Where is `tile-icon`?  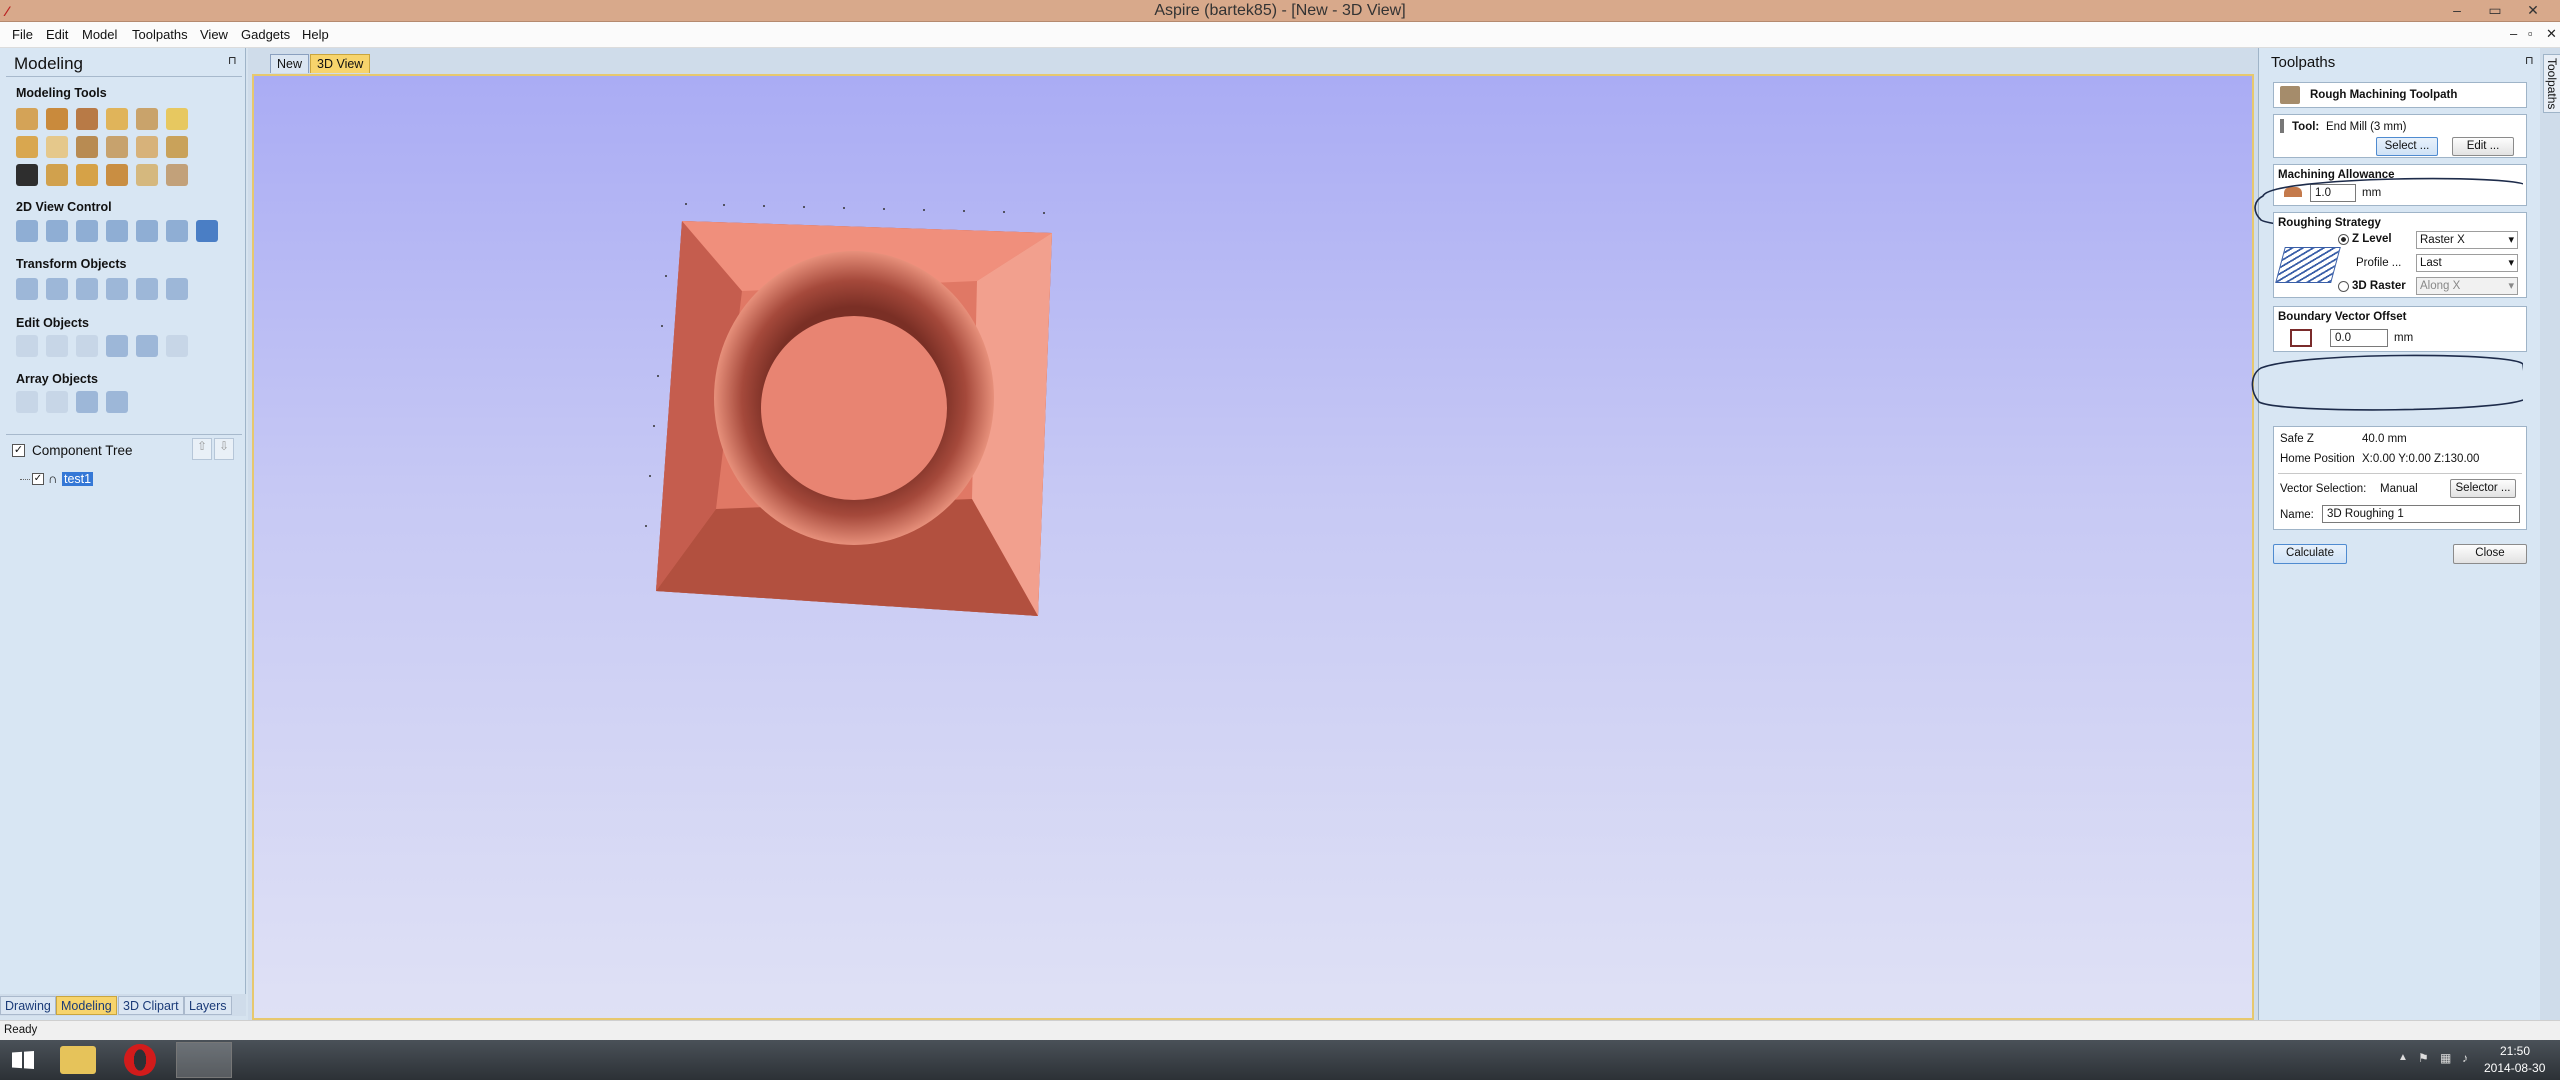 tile-icon is located at coordinates (27, 147).